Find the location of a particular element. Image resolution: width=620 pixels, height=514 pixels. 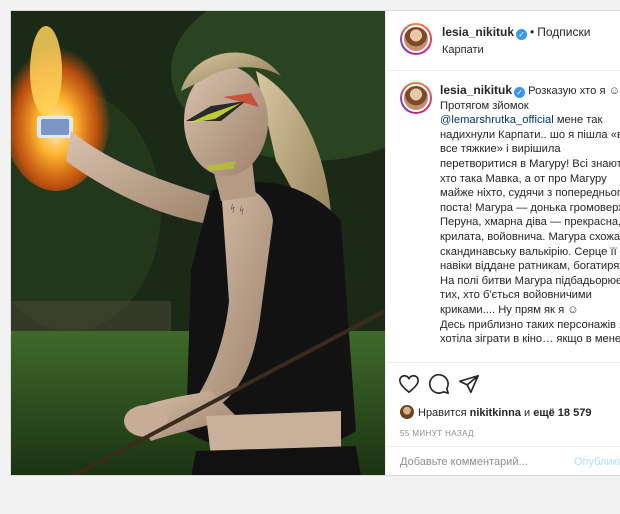

post-header: lesia_nikituk ✓ • Подписки Карпати is located at coordinates (503, 41).